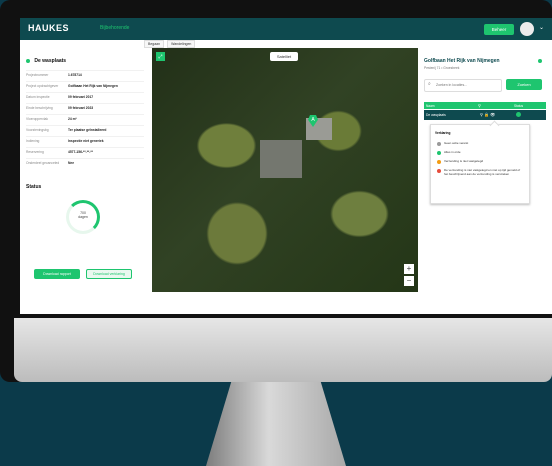 Image resolution: width=552 pixels, height=466 pixels. I want to click on section-title: De wasplaats, so click(46, 61).